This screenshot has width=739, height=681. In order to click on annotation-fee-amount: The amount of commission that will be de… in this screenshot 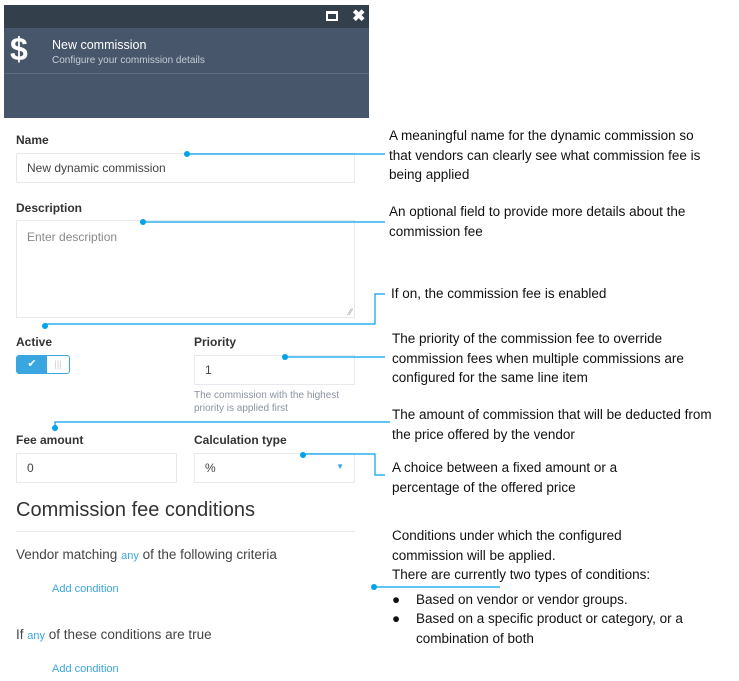, I will do `click(552, 424)`.